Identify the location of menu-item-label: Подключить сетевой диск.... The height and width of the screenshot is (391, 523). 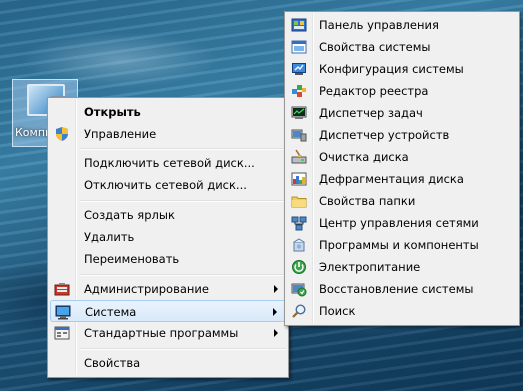
(169, 163).